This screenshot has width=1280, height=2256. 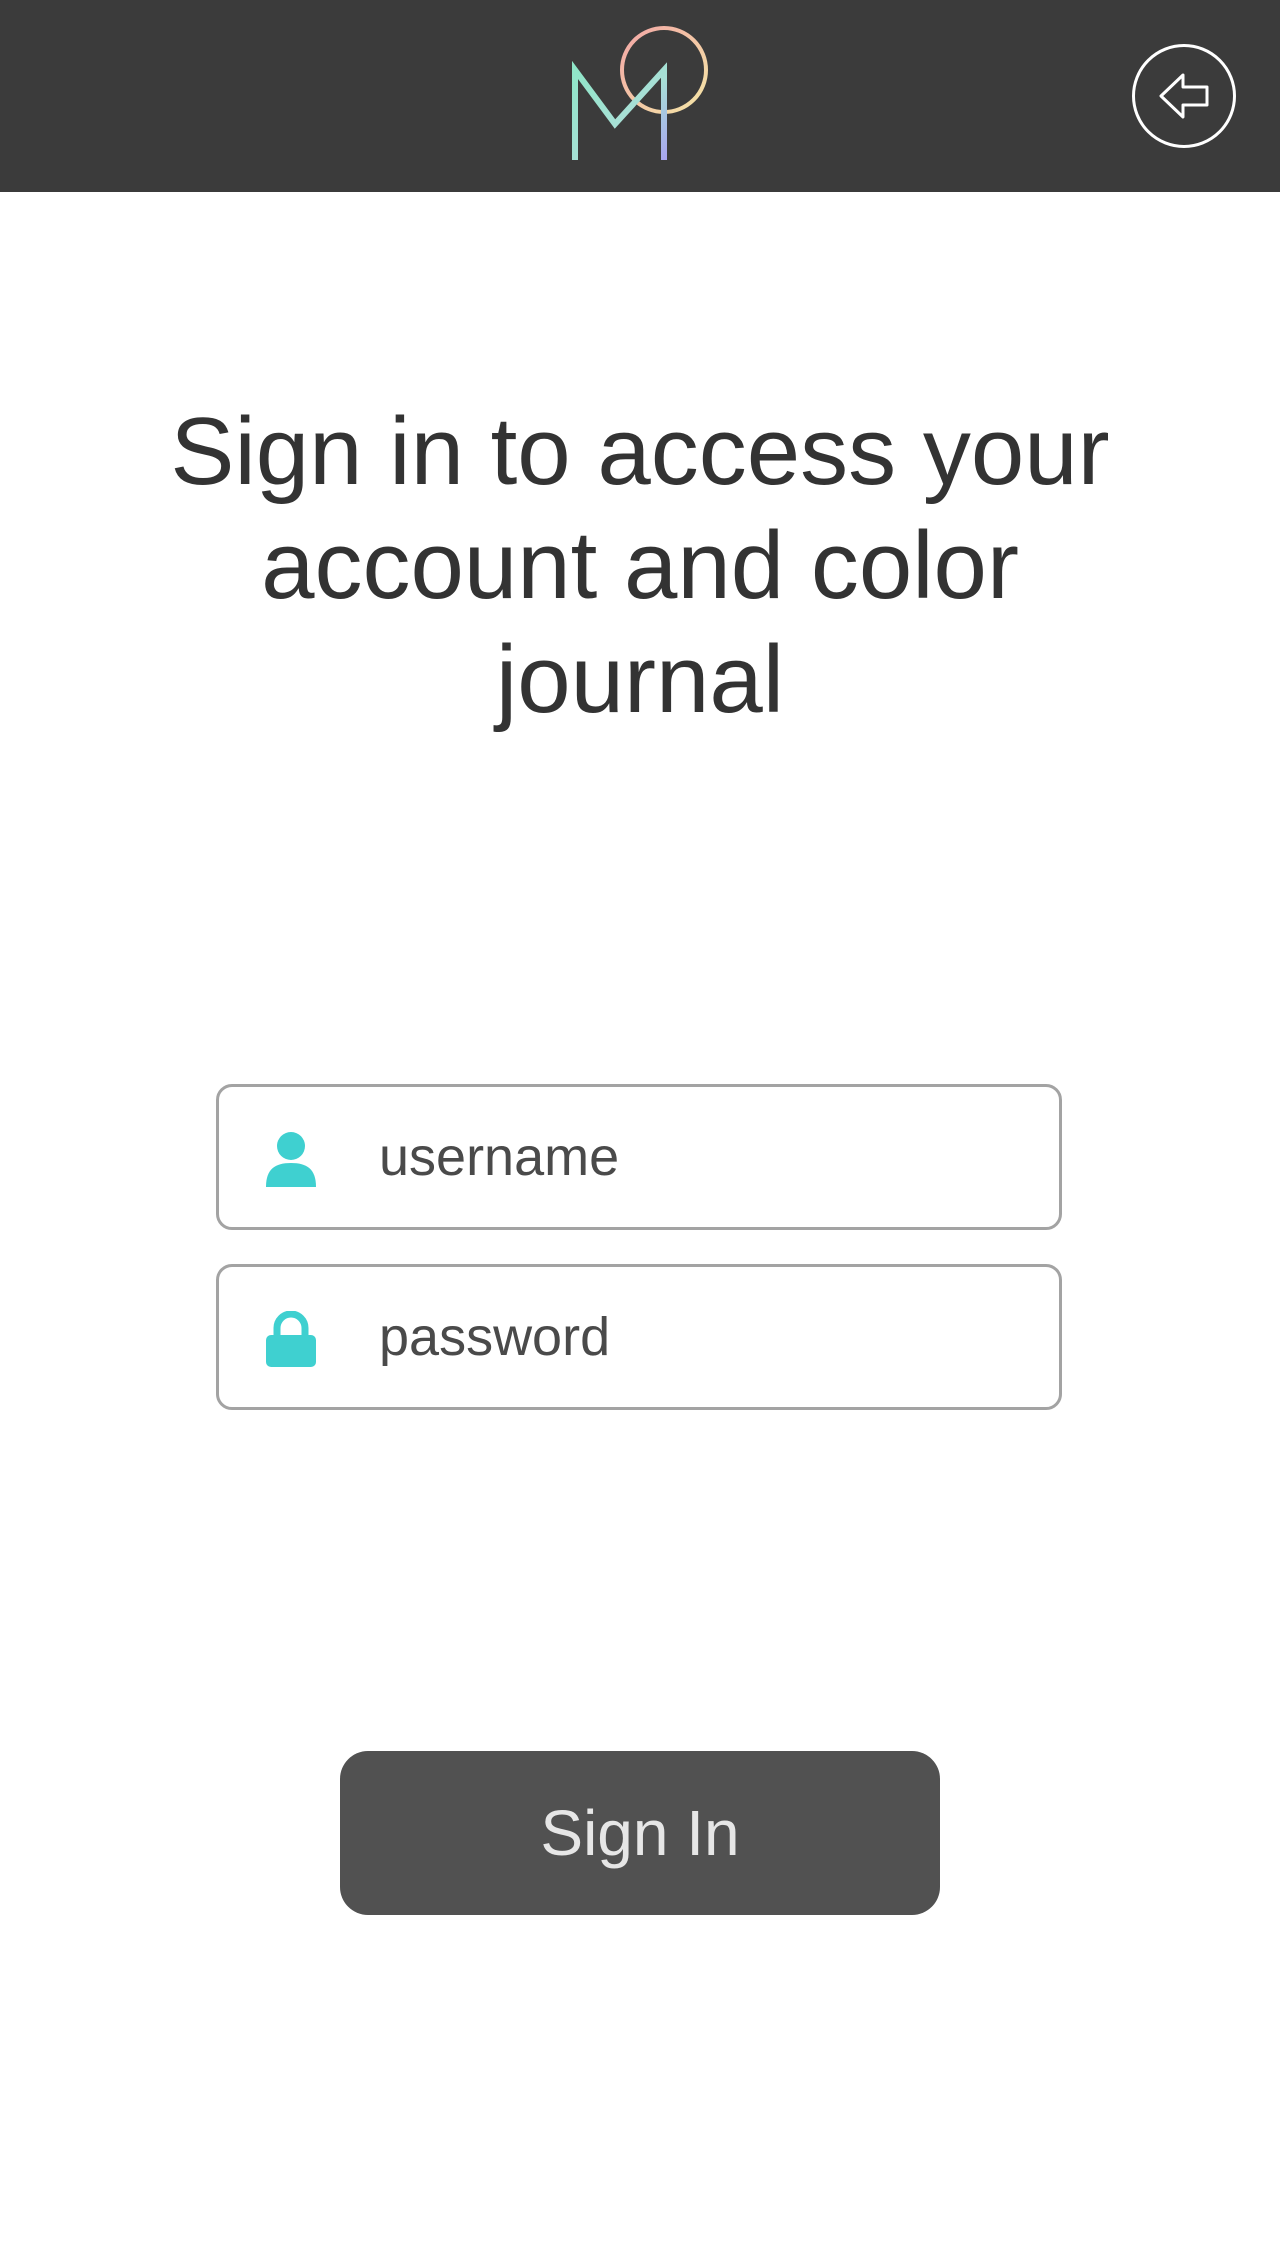 I want to click on back-button, so click(x=1184, y=96).